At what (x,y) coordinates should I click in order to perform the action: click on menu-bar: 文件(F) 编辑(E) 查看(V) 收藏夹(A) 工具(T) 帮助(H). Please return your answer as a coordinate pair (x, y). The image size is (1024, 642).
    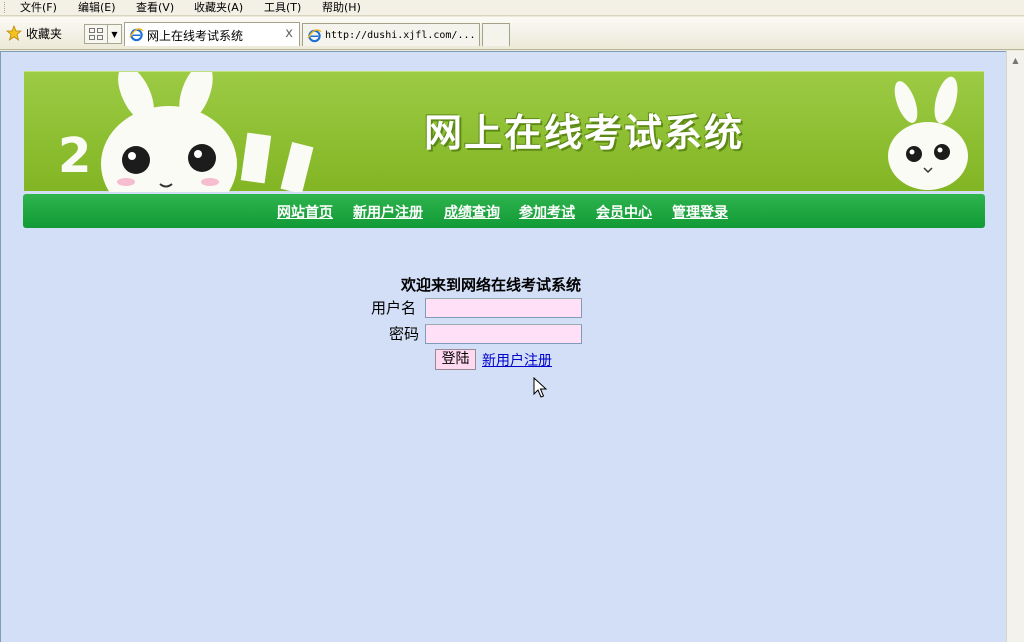
    Looking at the image, I should click on (512, 8).